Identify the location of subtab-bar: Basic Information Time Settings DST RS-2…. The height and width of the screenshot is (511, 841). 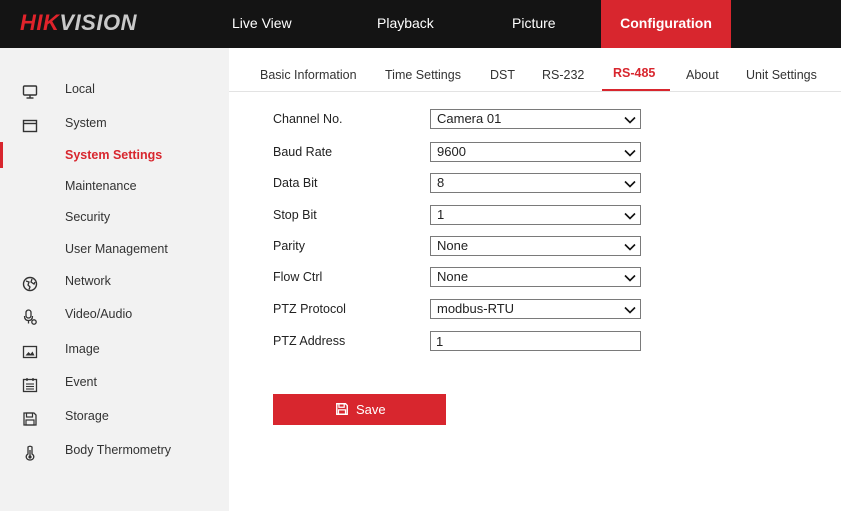
(535, 70).